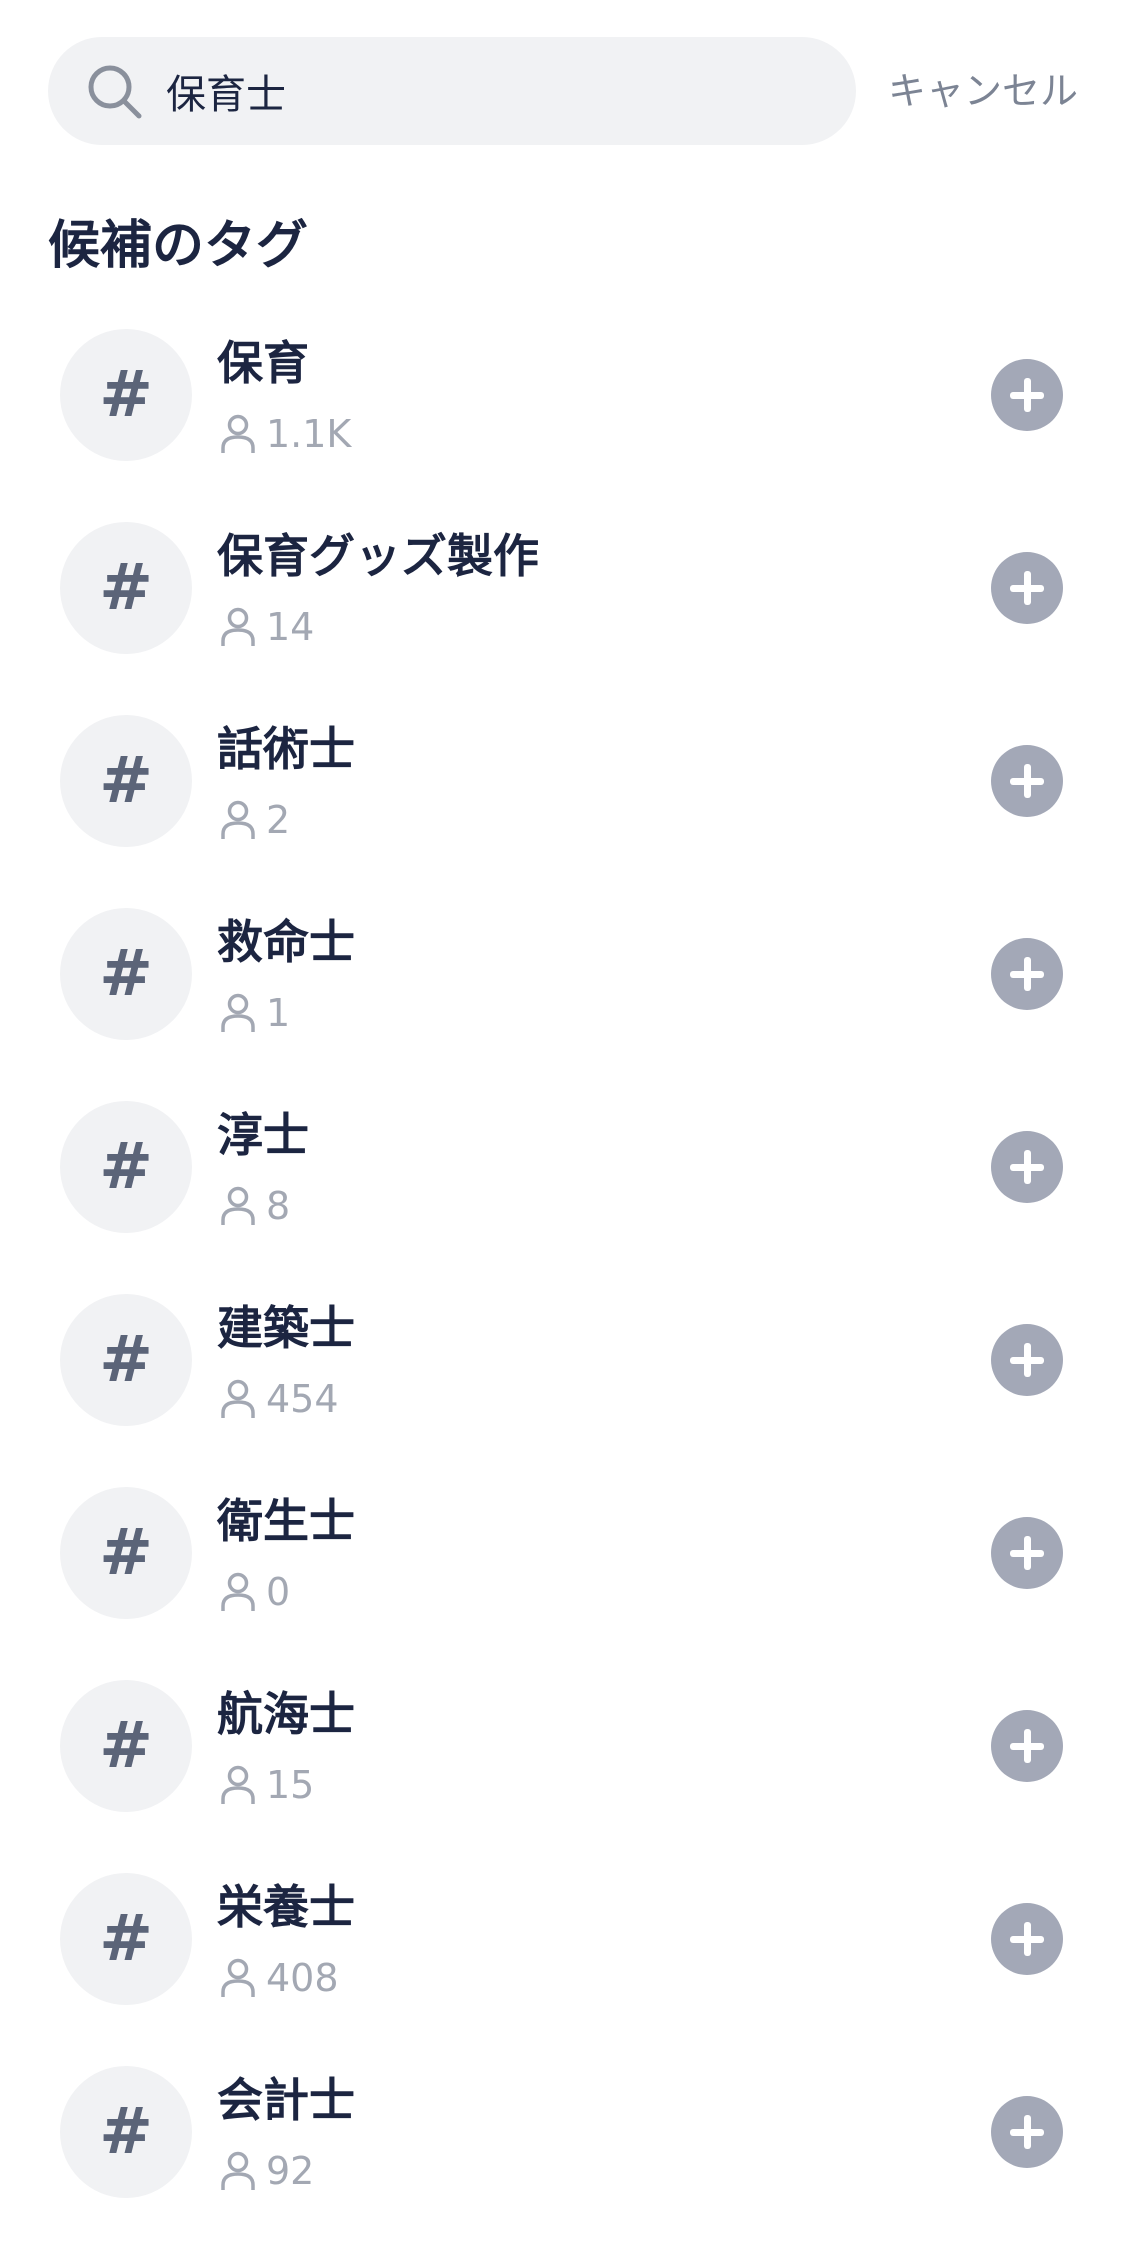  Describe the element at coordinates (286, 2100) in the screenshot. I see `tag-name: 会計士` at that location.